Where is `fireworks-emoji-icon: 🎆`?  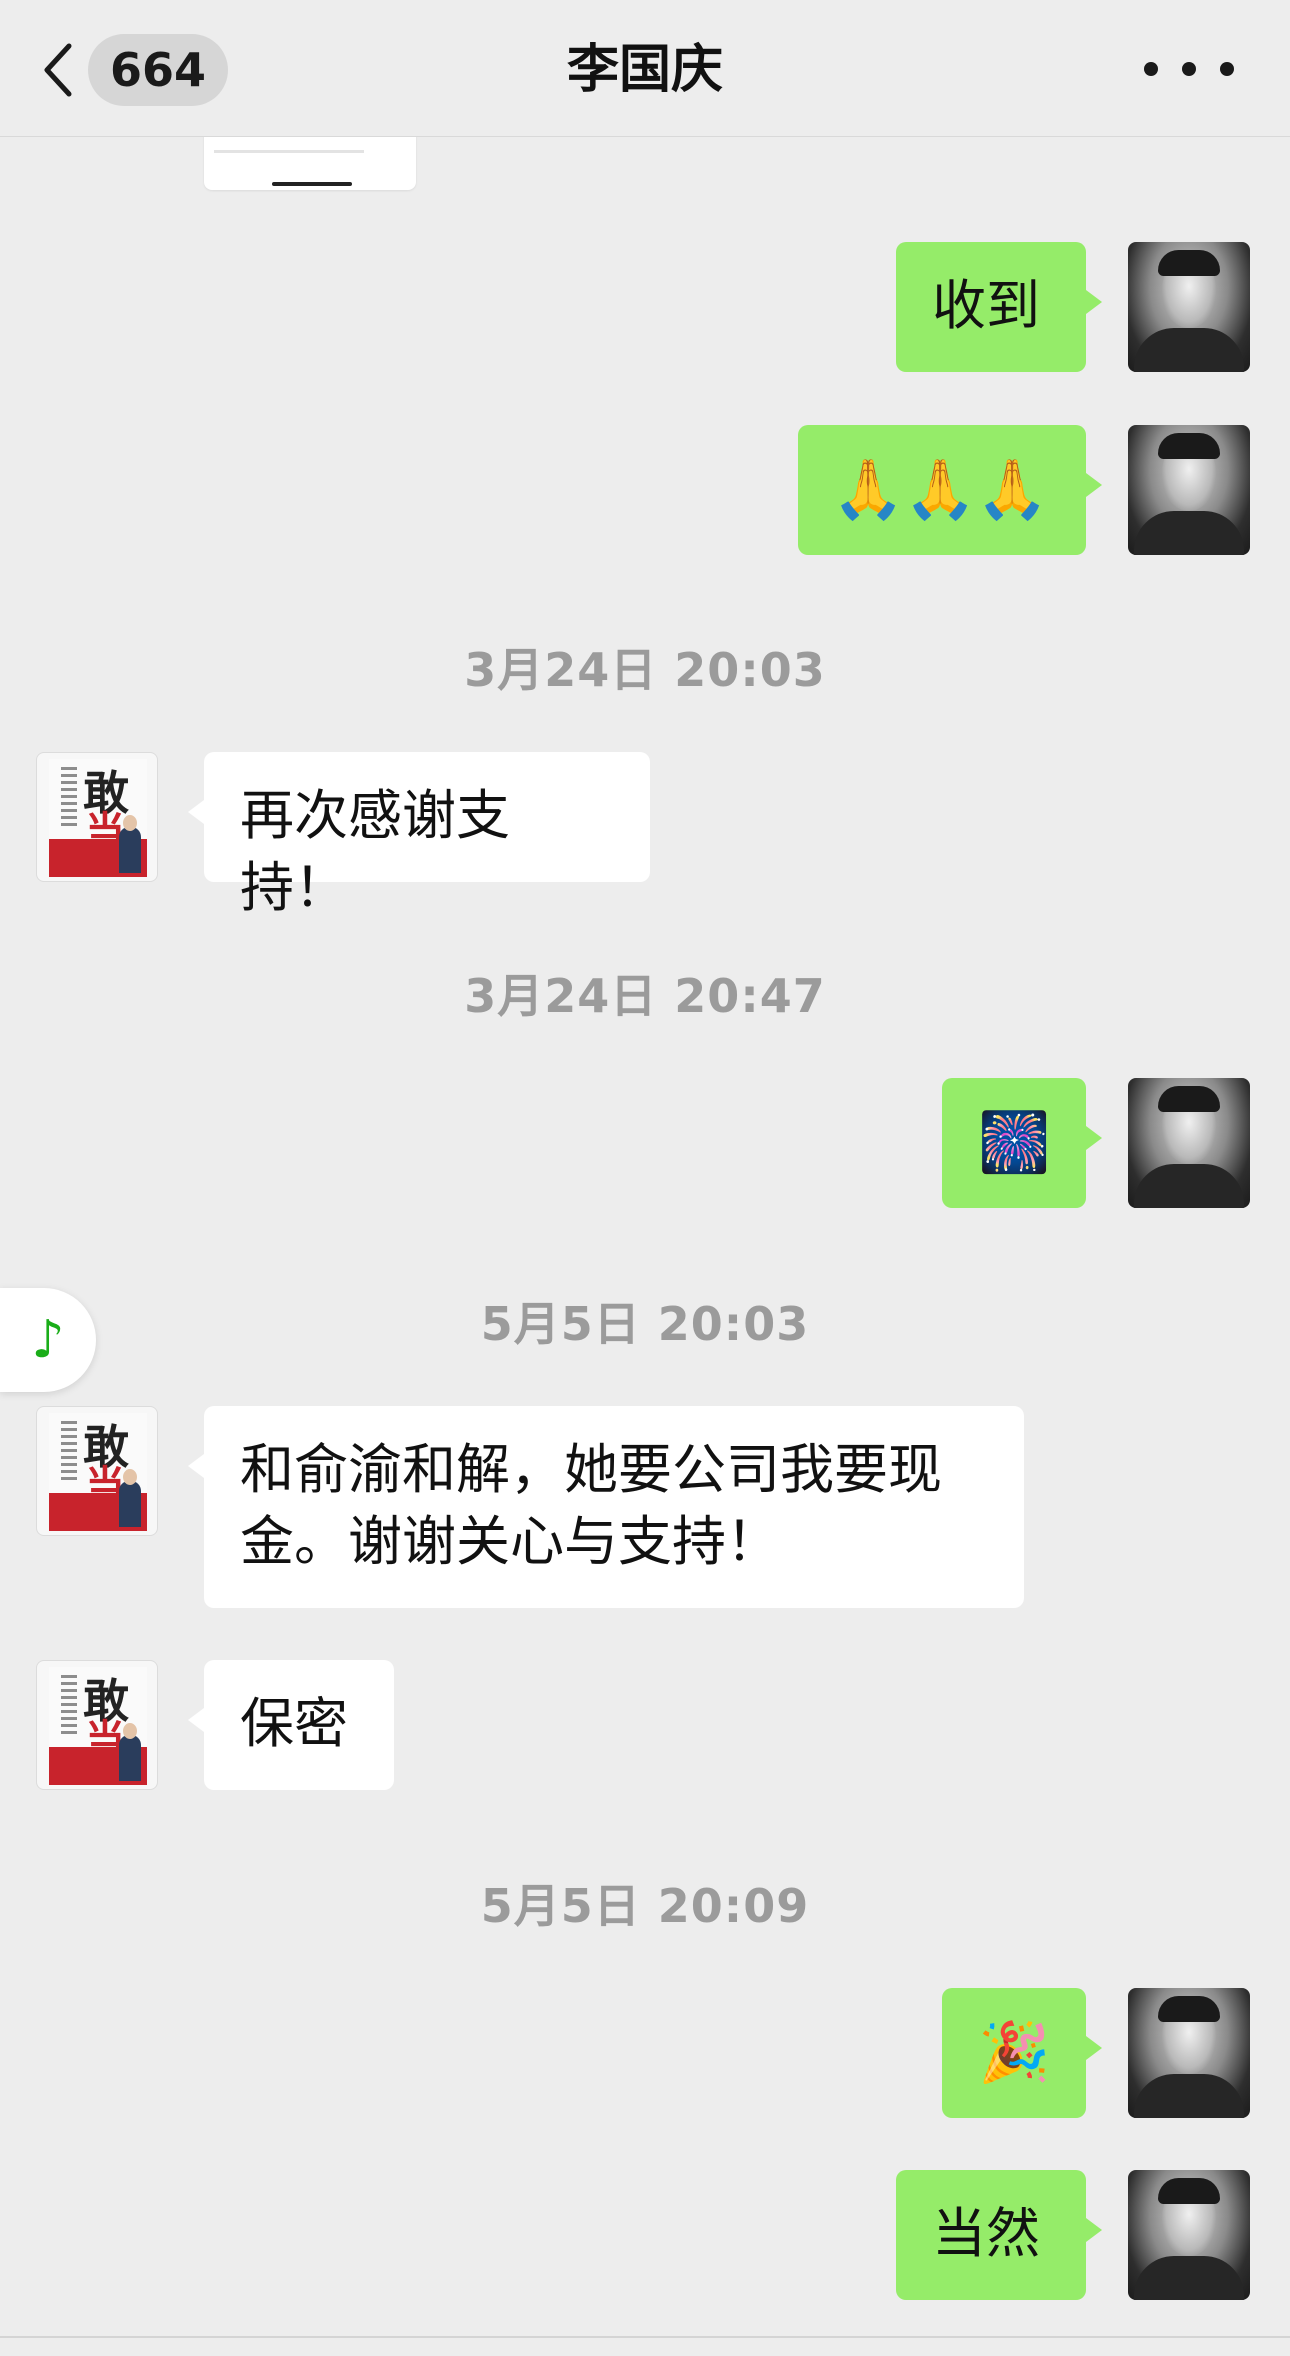 fireworks-emoji-icon: 🎆 is located at coordinates (1014, 1142).